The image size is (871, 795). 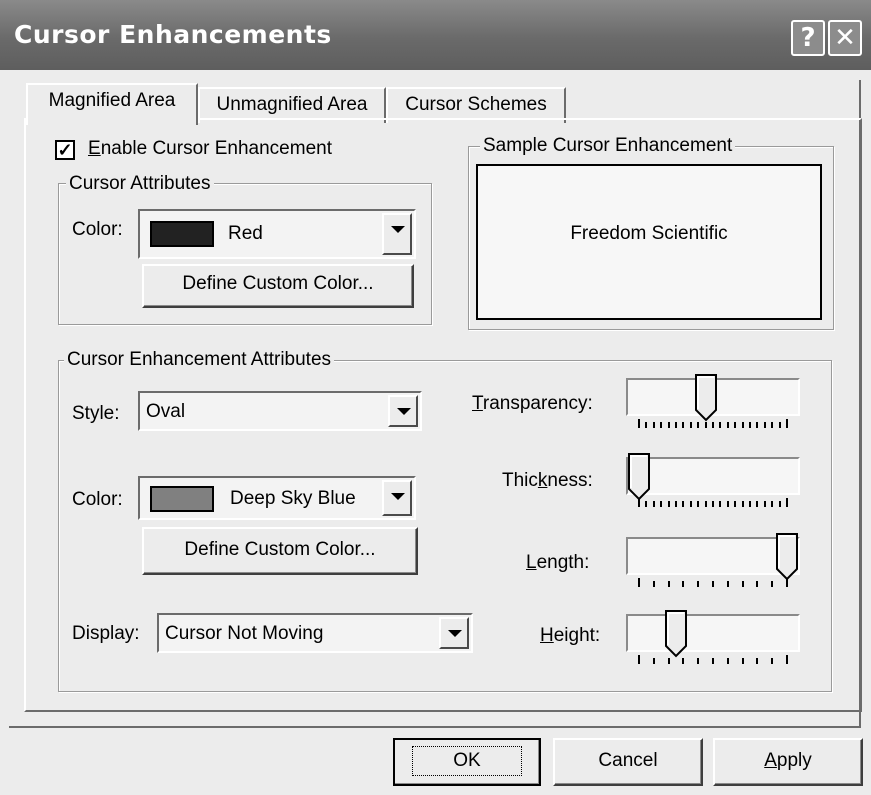 What do you see at coordinates (476, 104) in the screenshot?
I see `tab-label: Cursor Schemes` at bounding box center [476, 104].